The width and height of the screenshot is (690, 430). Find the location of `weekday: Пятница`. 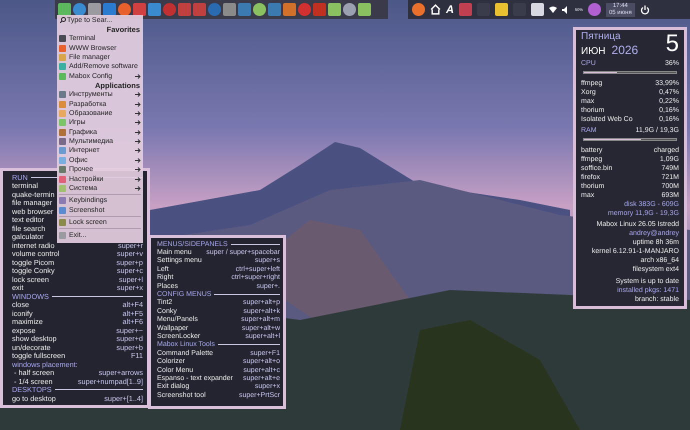

weekday: Пятница is located at coordinates (601, 37).